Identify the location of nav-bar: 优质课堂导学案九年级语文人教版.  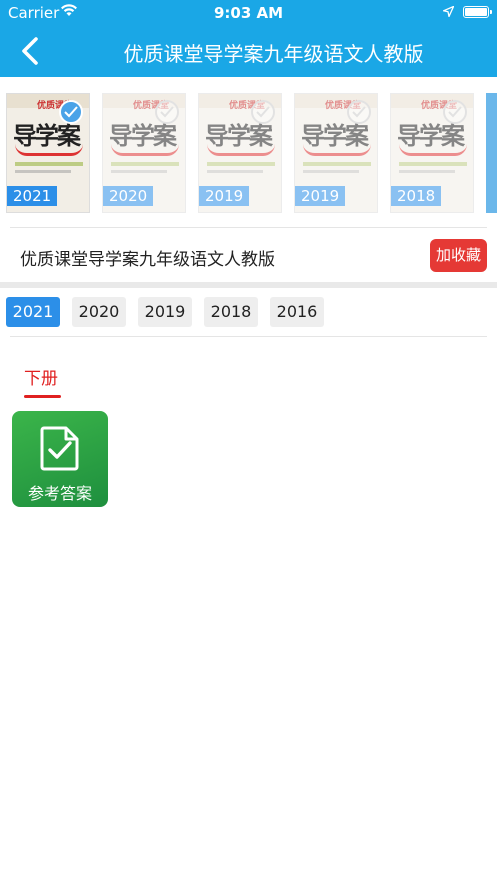
(248, 51).